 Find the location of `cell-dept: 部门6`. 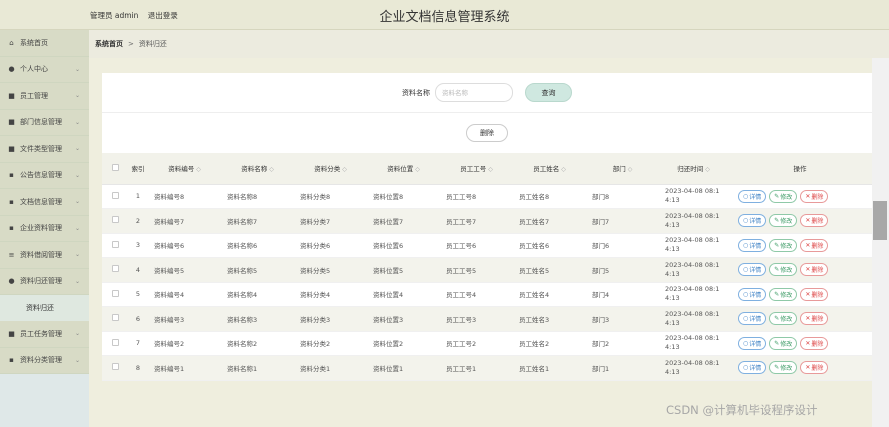

cell-dept: 部门6 is located at coordinates (622, 245).